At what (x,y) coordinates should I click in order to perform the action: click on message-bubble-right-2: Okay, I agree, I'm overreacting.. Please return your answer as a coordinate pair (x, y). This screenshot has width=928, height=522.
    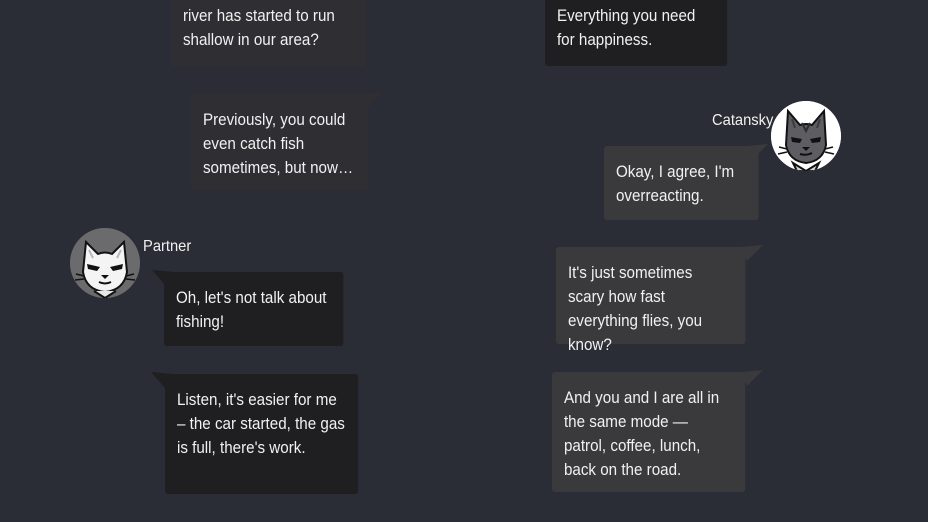
    Looking at the image, I should click on (681, 183).